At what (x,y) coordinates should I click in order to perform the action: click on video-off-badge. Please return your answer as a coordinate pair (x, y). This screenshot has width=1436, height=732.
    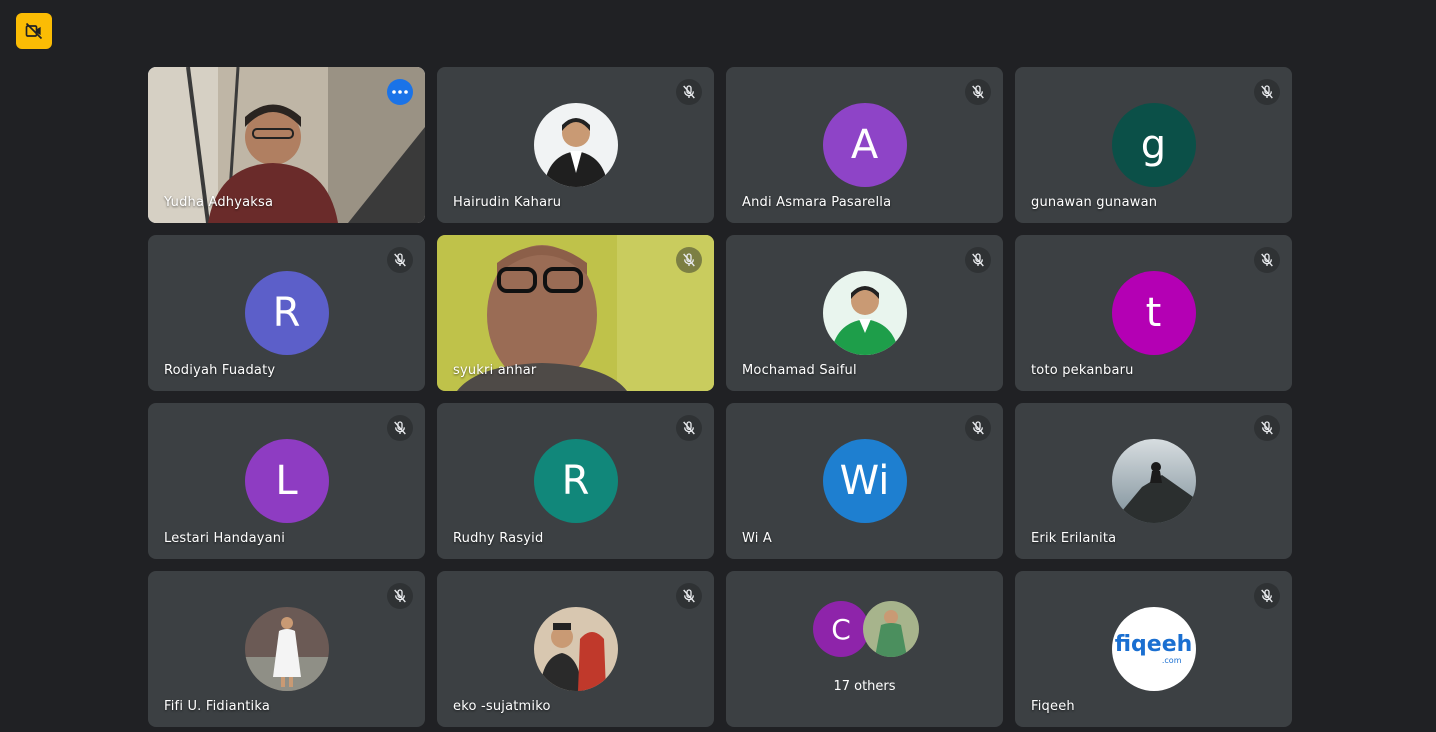
    Looking at the image, I should click on (34, 31).